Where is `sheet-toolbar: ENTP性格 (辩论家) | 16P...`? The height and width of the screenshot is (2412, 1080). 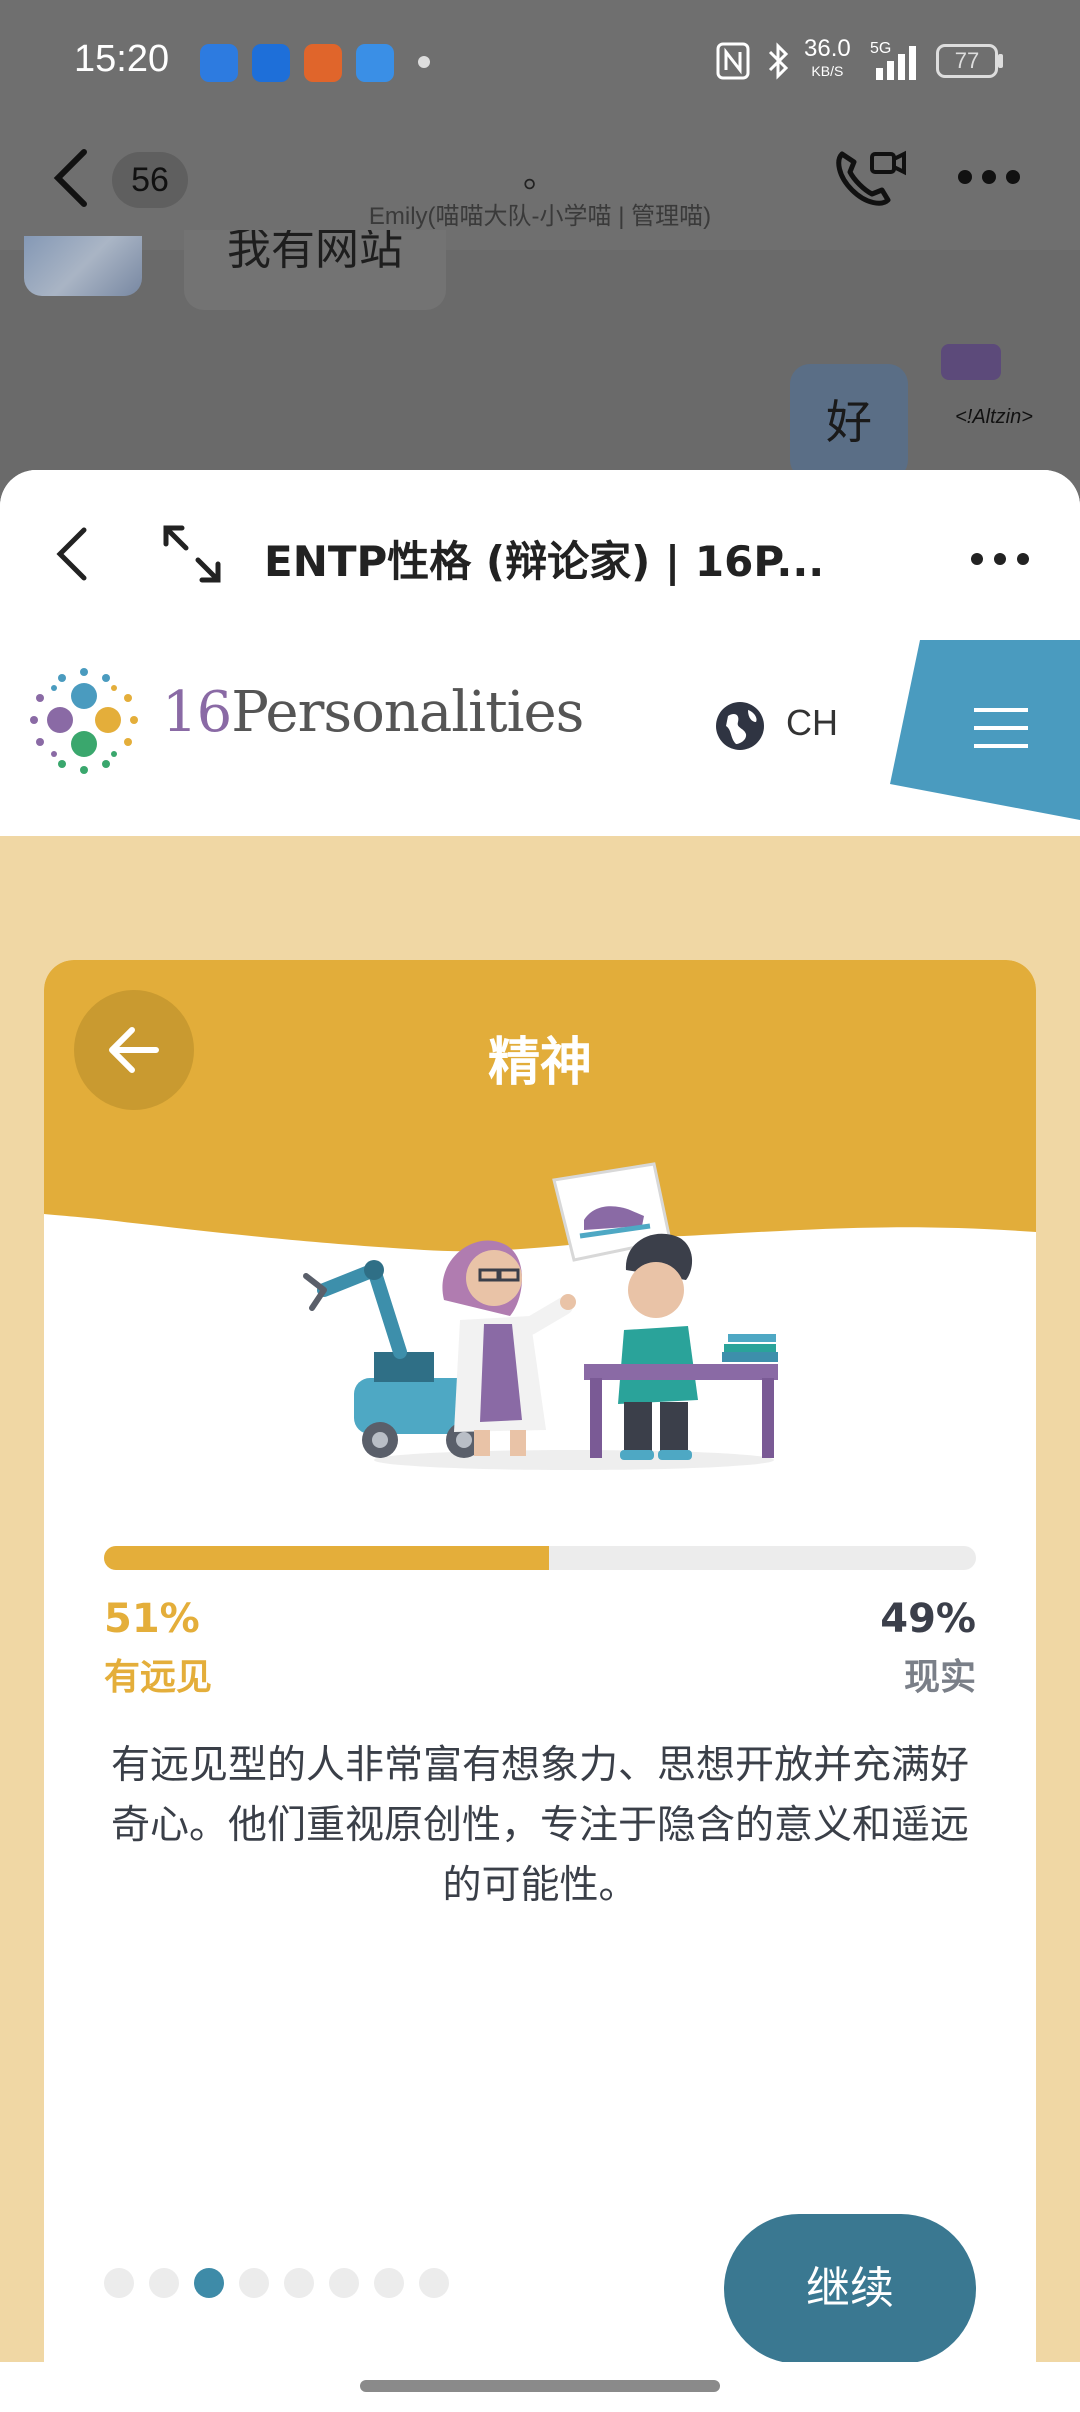 sheet-toolbar: ENTP性格 (辩论家) | 16P... is located at coordinates (540, 555).